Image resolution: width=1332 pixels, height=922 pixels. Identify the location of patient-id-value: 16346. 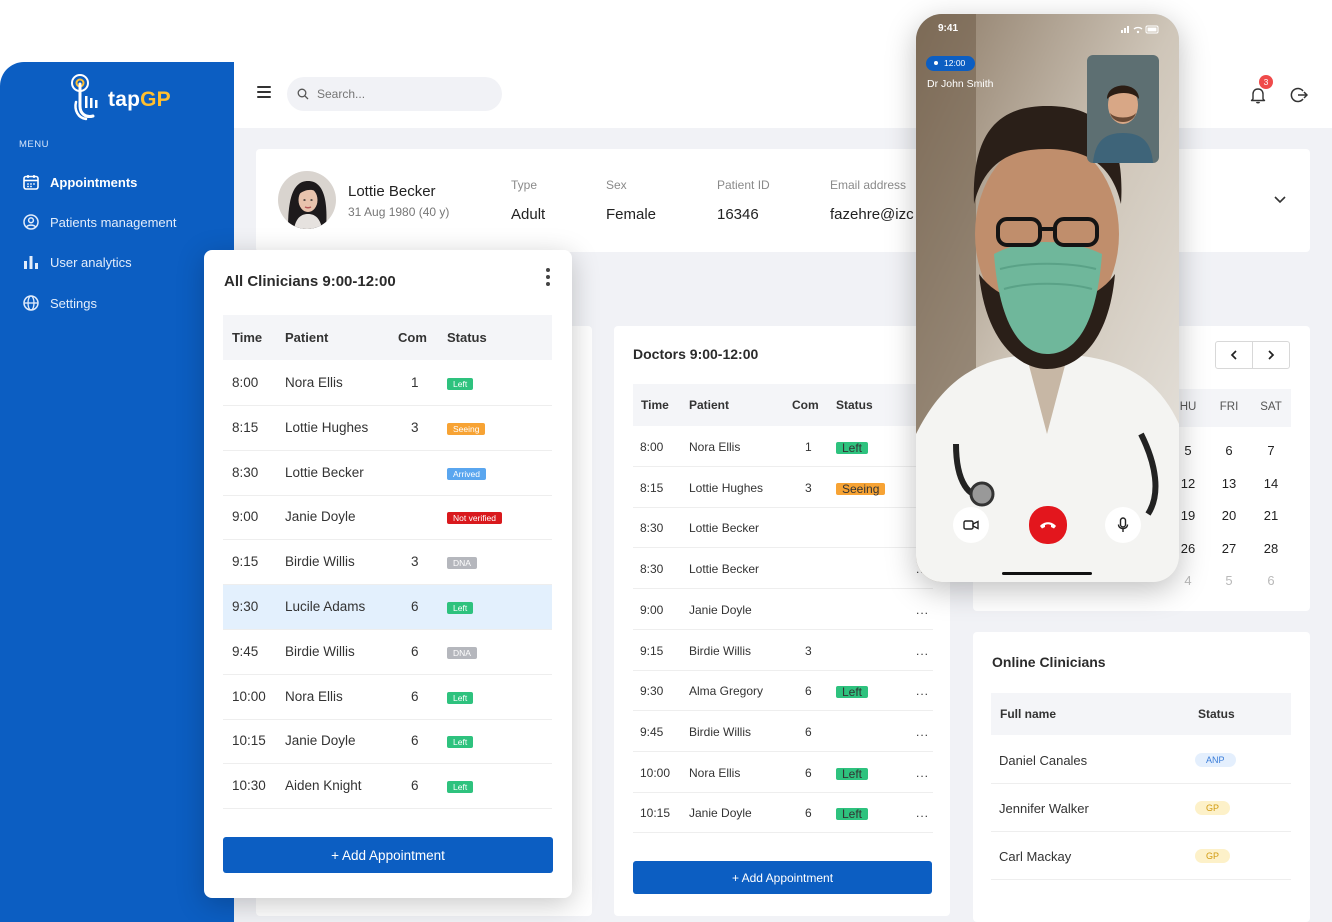
(738, 214).